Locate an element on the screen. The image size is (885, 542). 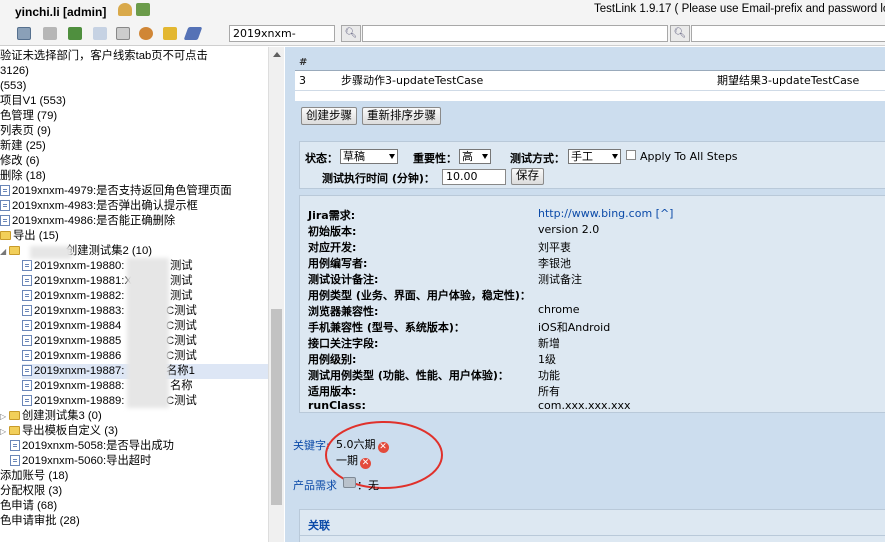
test-execution-icon is located at coordinates (100, 33).